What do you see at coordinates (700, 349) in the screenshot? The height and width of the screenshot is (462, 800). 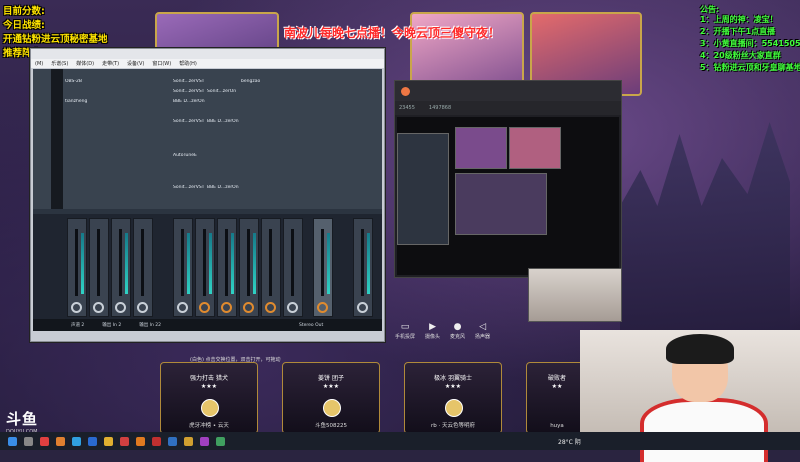 I see `streamer-hair` at bounding box center [700, 349].